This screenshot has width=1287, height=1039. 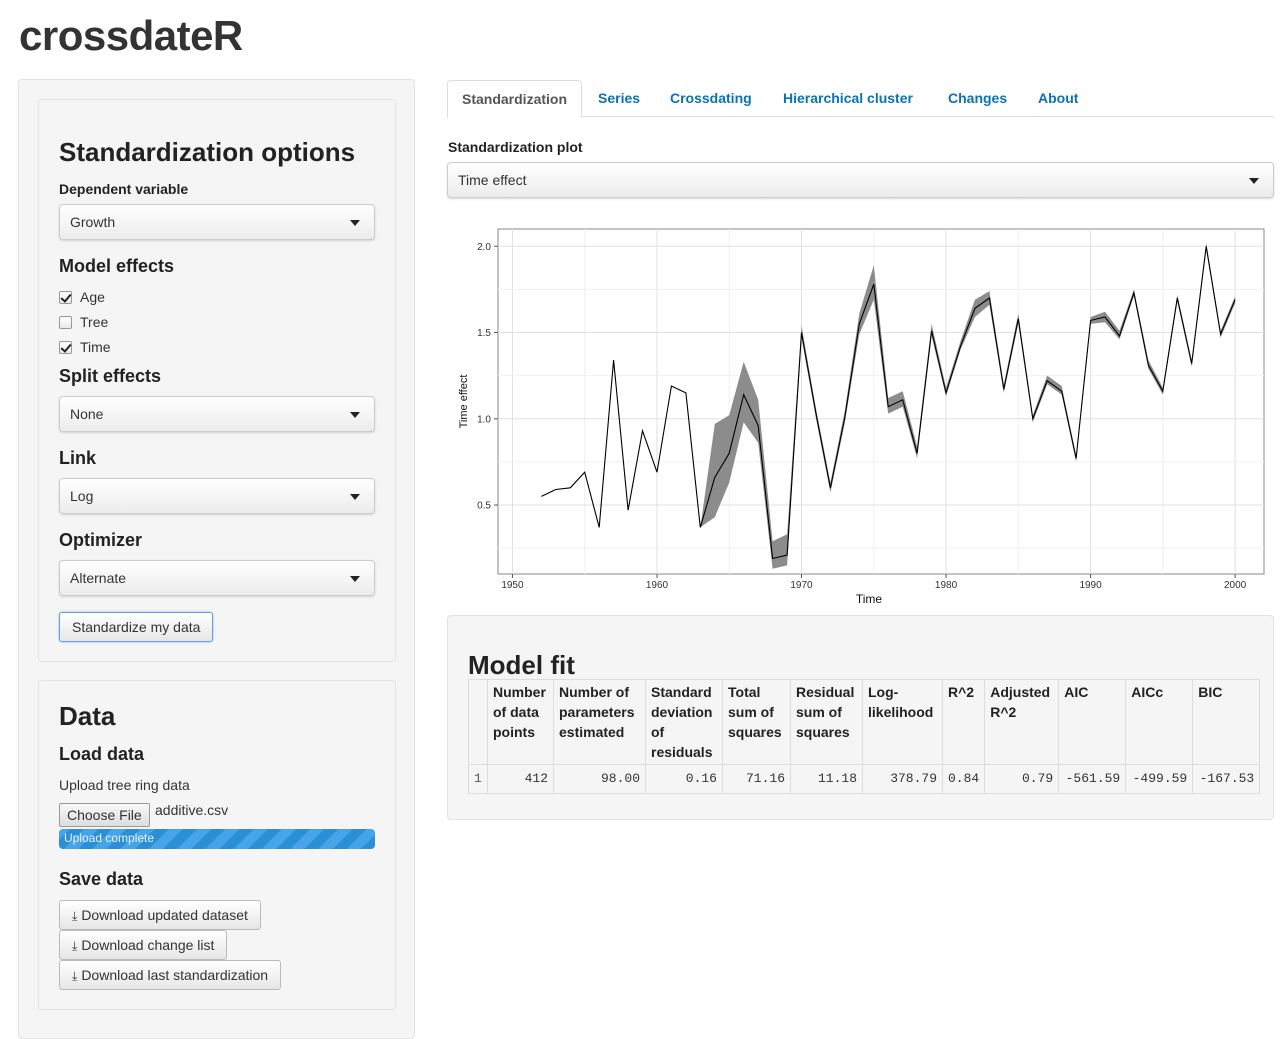 I want to click on standardization-plot-select: Time effect, so click(x=860, y=180).